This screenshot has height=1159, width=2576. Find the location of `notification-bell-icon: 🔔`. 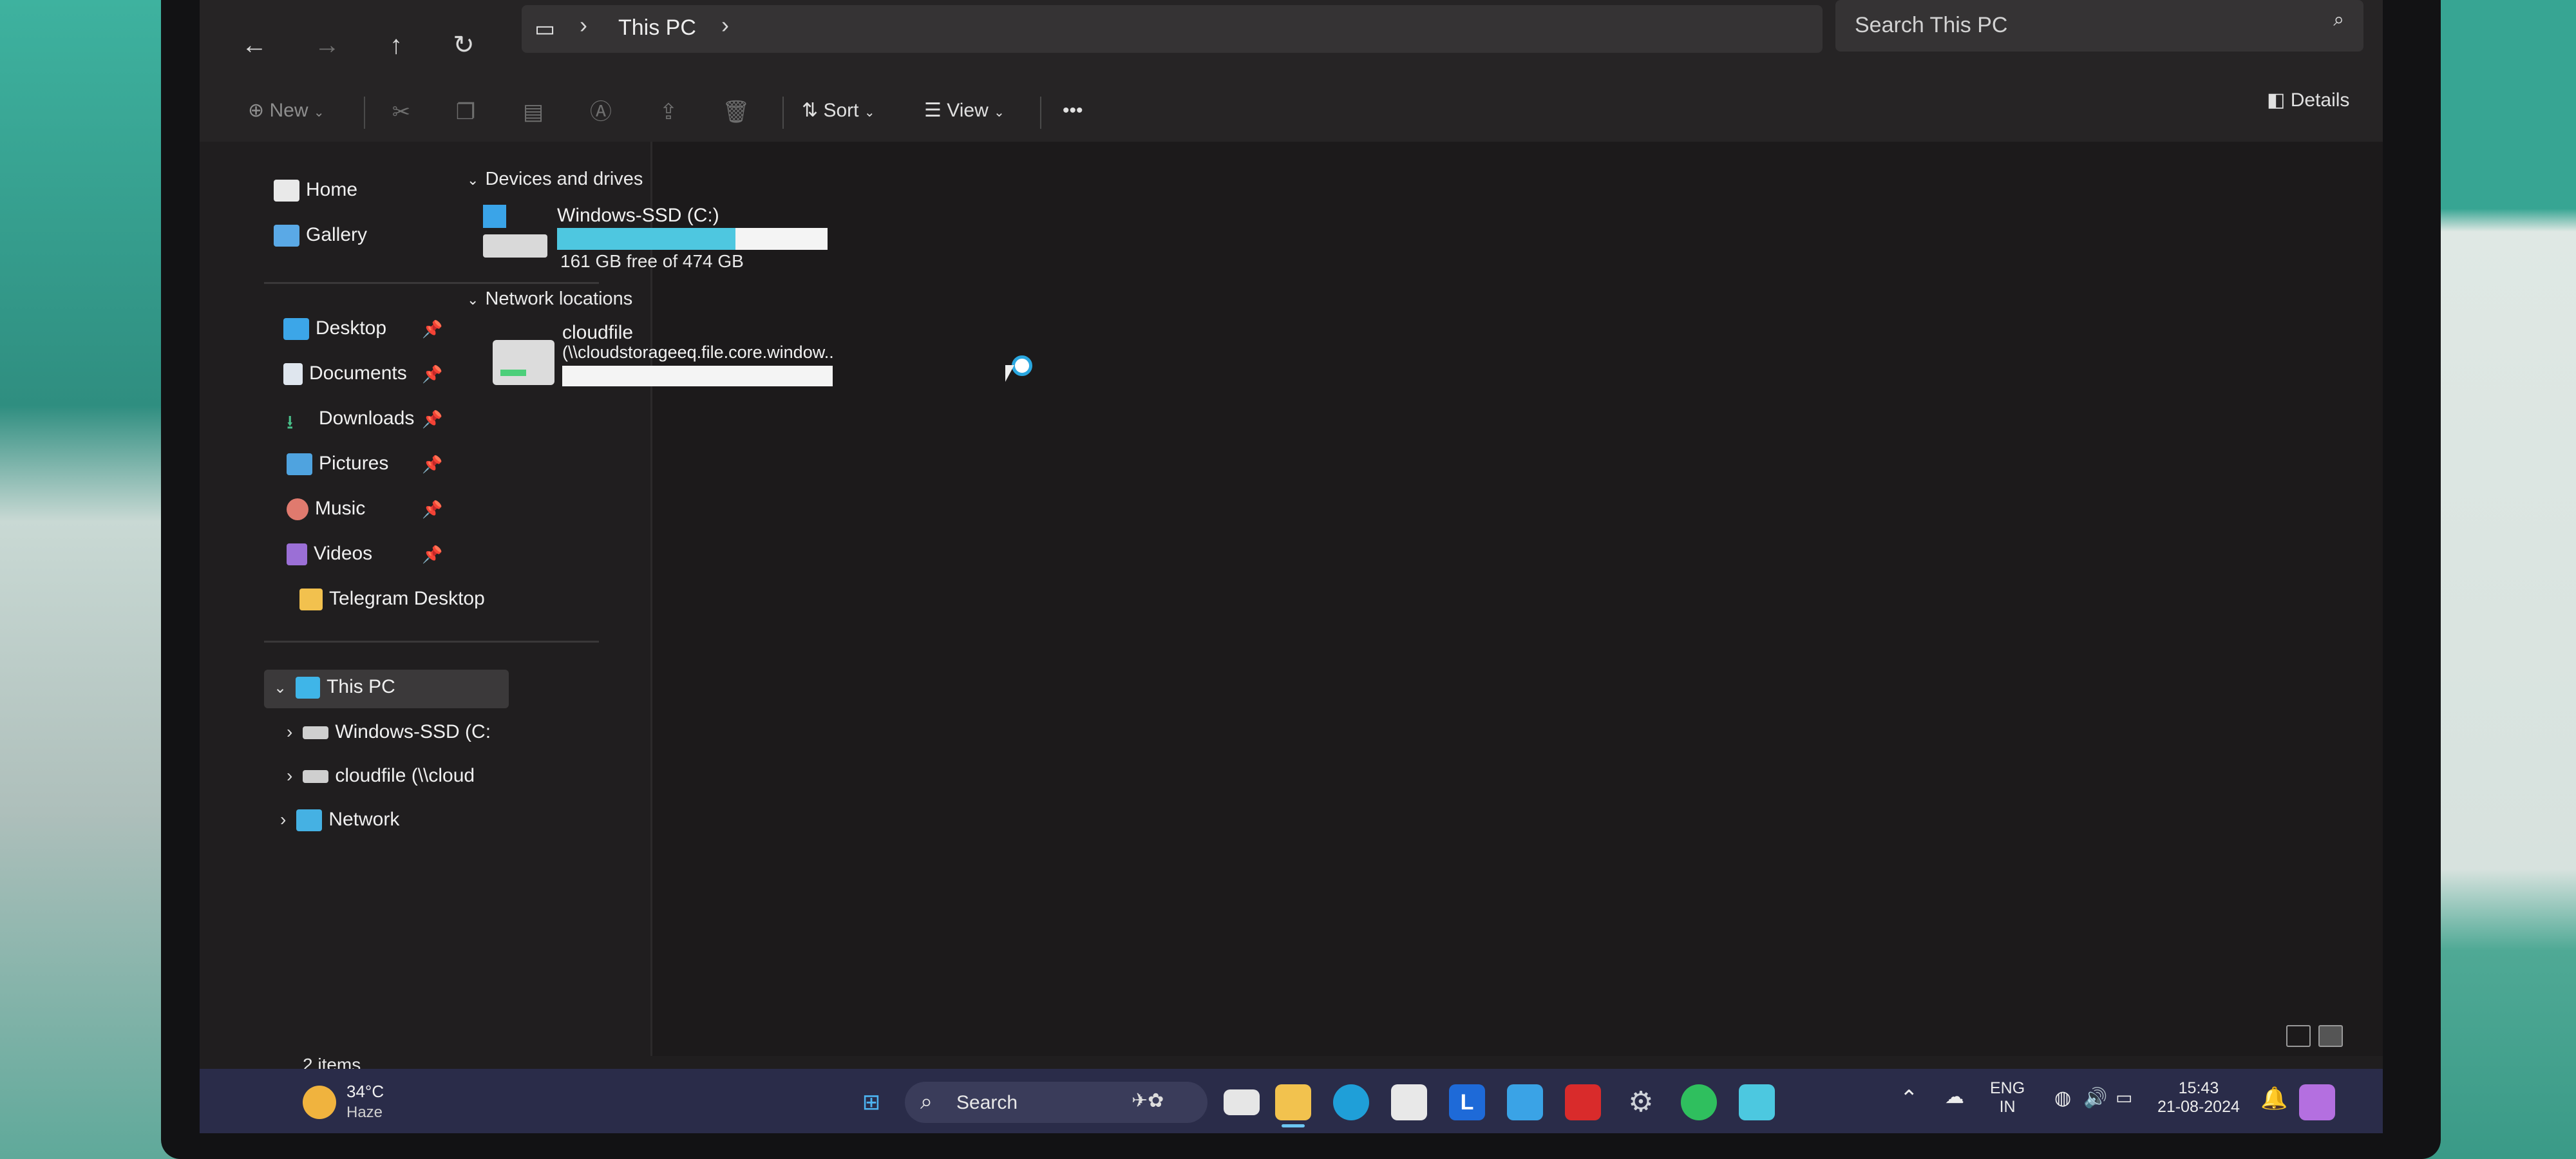

notification-bell-icon: 🔔 is located at coordinates (2273, 1098).